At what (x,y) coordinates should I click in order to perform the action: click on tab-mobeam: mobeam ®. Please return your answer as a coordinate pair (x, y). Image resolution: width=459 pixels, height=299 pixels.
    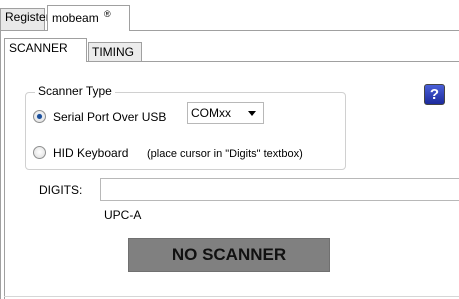
    Looking at the image, I should click on (88, 18).